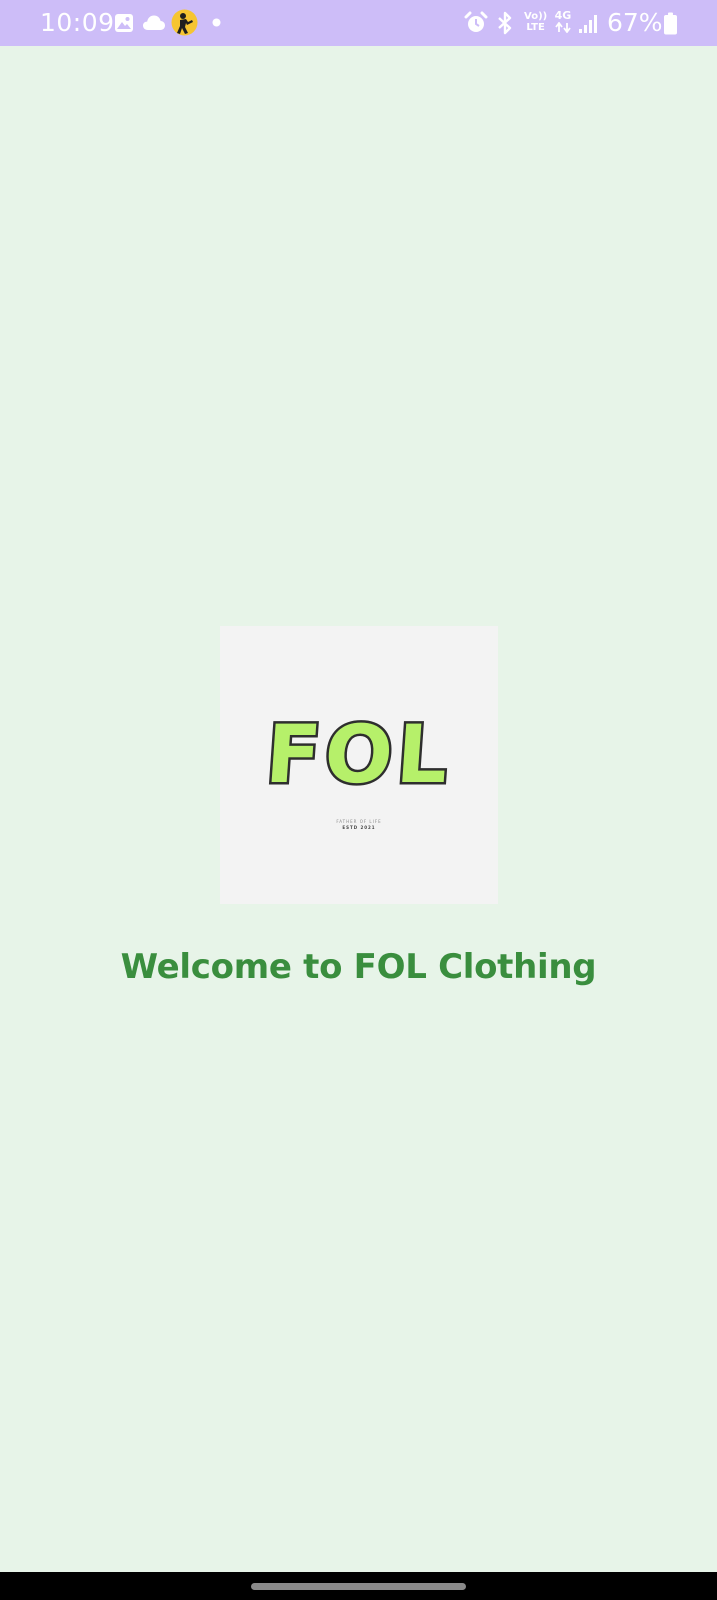 This screenshot has width=717, height=1600. What do you see at coordinates (358, 23) in the screenshot?
I see `status-bar: 10:09 Vo)) LTE 4G 67%` at bounding box center [358, 23].